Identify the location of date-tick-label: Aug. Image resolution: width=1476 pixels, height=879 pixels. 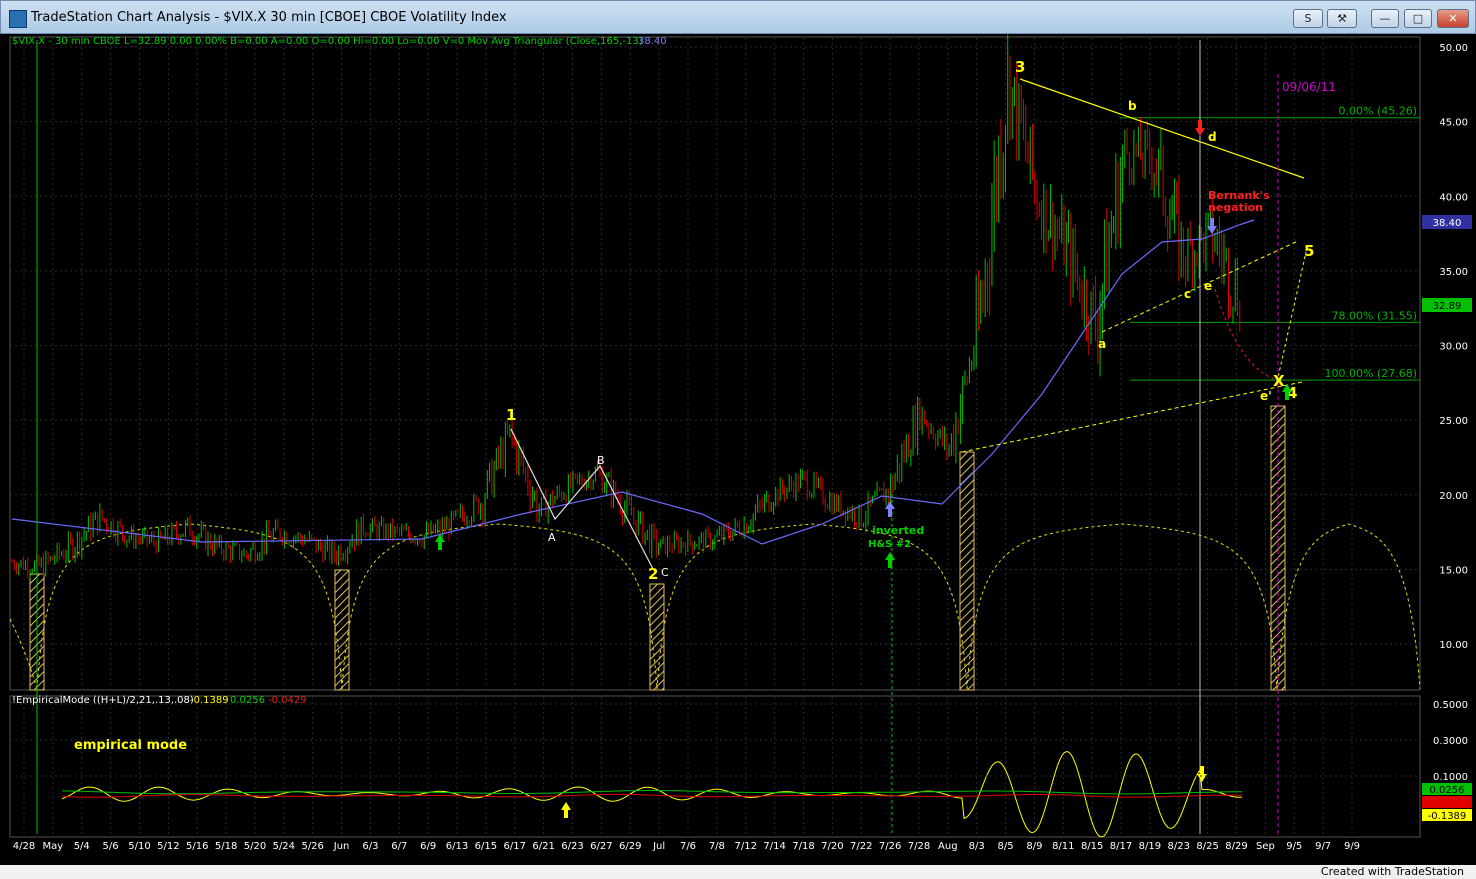
(948, 846).